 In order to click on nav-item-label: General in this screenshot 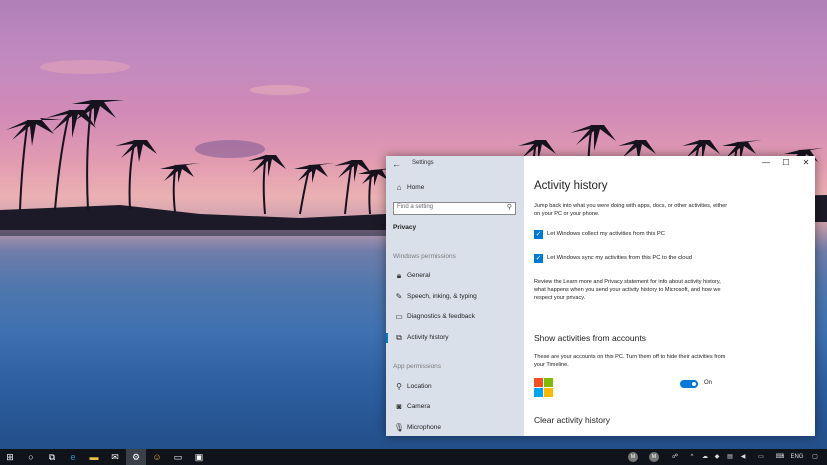, I will do `click(419, 275)`.